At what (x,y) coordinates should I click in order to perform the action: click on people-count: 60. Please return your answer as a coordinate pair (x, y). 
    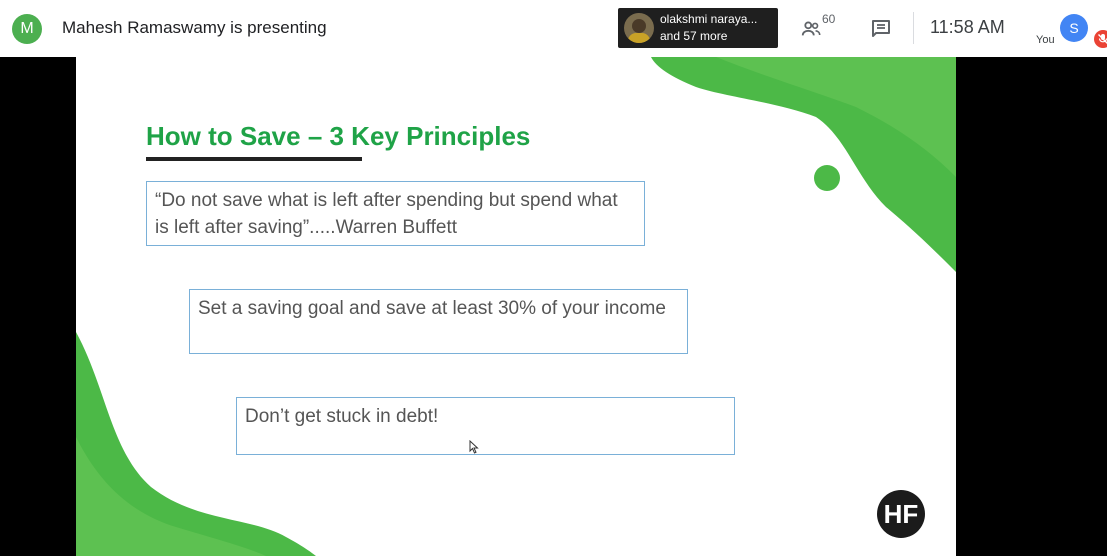
    Looking at the image, I should click on (829, 19).